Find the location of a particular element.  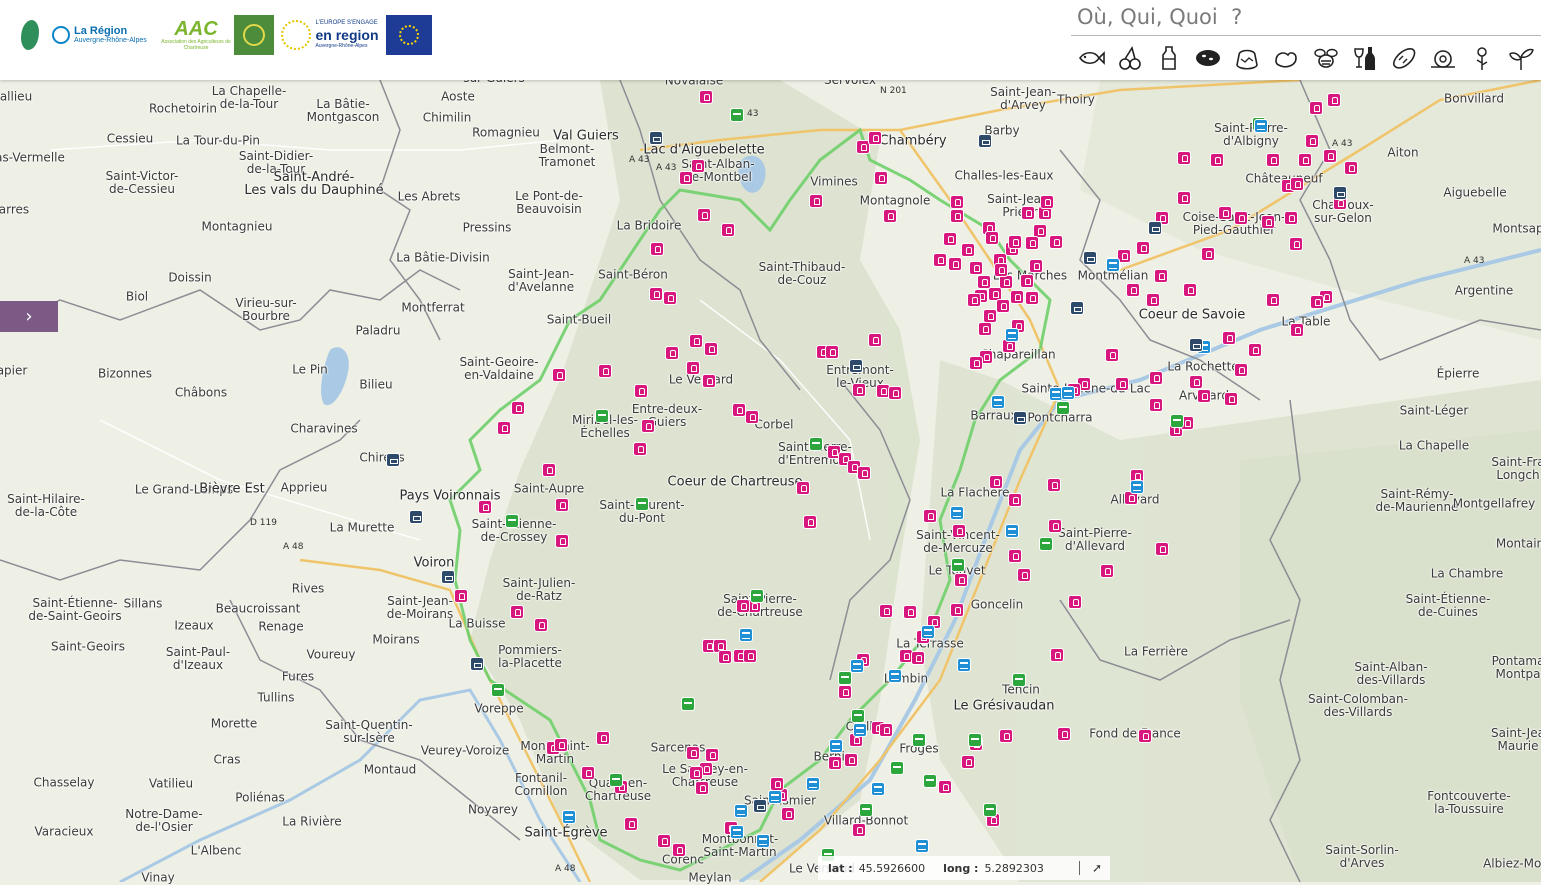

honey-pot-icon is located at coordinates (1247, 58).